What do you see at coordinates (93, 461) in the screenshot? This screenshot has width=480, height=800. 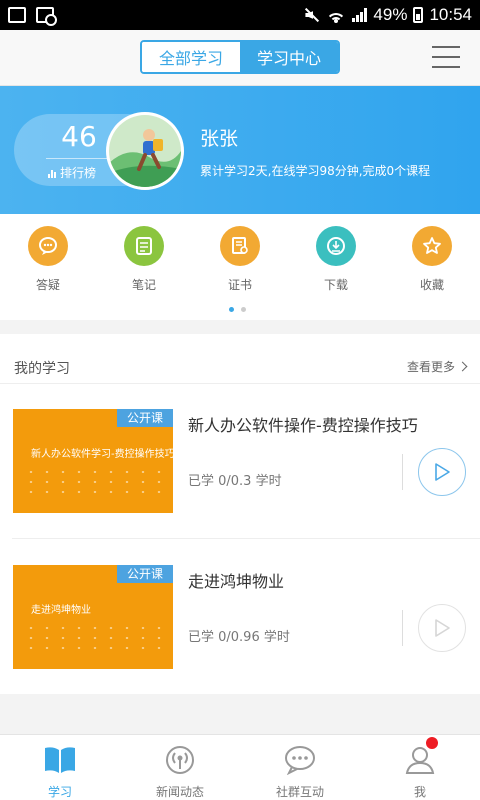 I see `course-thumbnail: 公开课 新人办公软件学习-费控操作技巧` at bounding box center [93, 461].